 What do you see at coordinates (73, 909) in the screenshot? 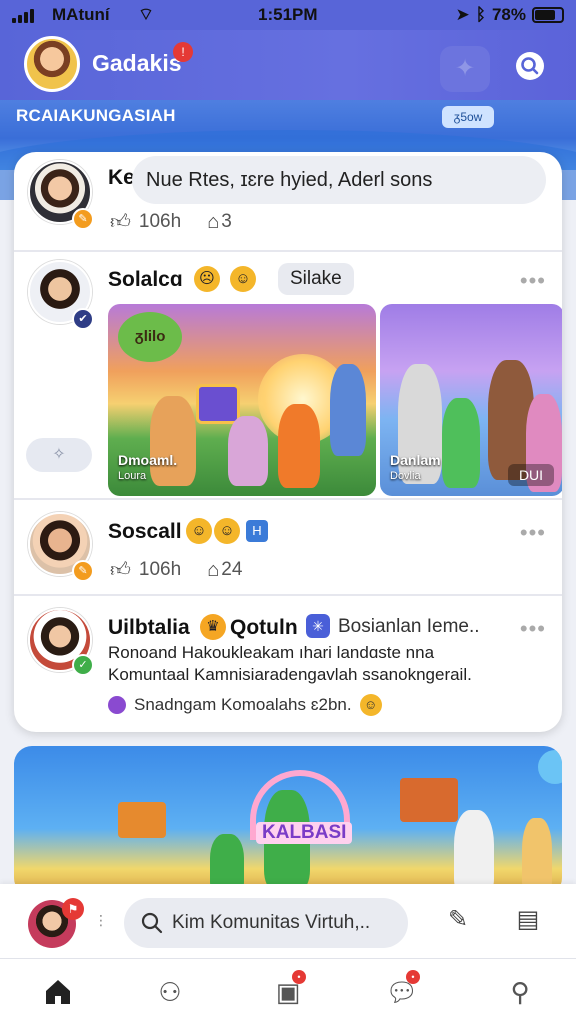
I see `compose-badge: ⚑` at bounding box center [73, 909].